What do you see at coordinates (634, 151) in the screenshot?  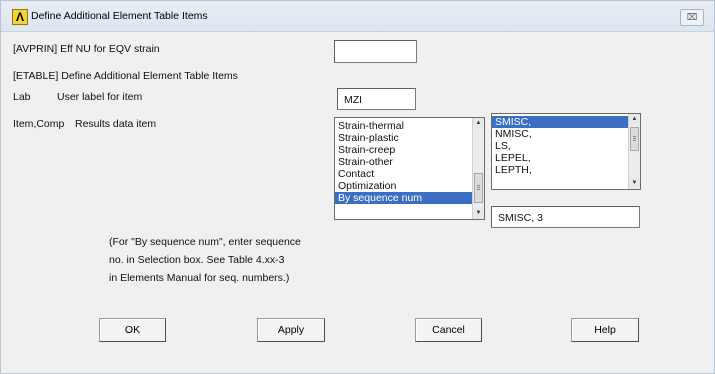 I see `component-scrollbar: ▲ ▼` at bounding box center [634, 151].